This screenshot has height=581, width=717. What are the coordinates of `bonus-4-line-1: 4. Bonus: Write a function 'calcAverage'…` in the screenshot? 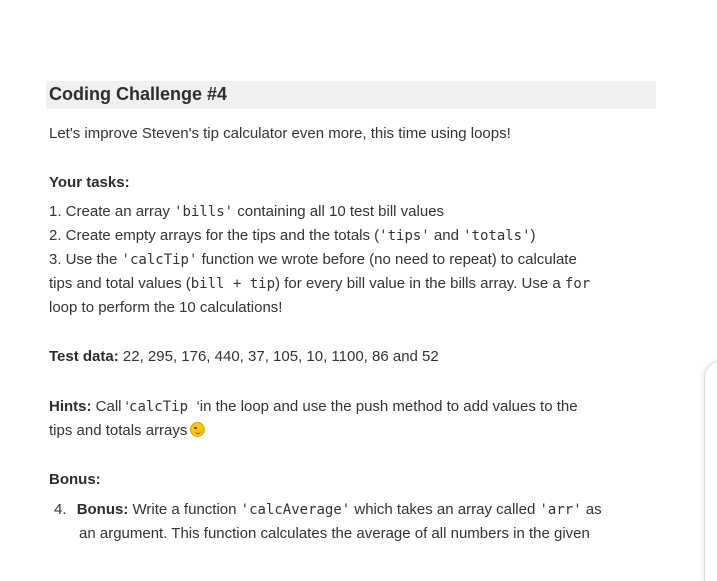 It's located at (328, 510).